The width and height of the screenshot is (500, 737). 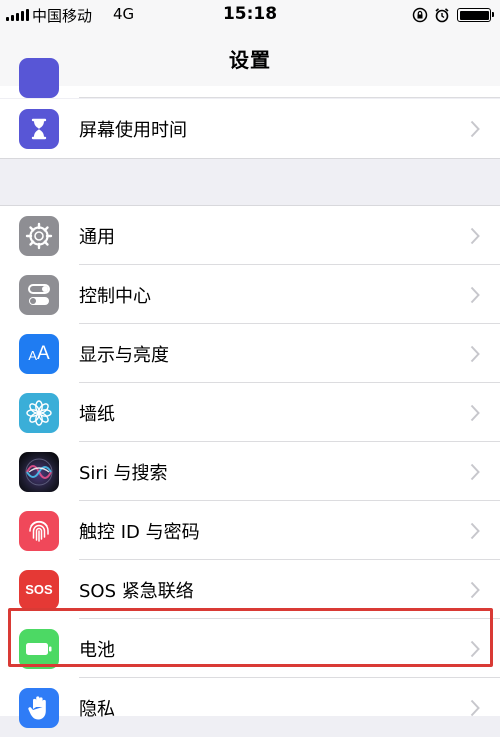 What do you see at coordinates (250, 471) in the screenshot?
I see `settings-row-siri-search: Siri 与搜索` at bounding box center [250, 471].